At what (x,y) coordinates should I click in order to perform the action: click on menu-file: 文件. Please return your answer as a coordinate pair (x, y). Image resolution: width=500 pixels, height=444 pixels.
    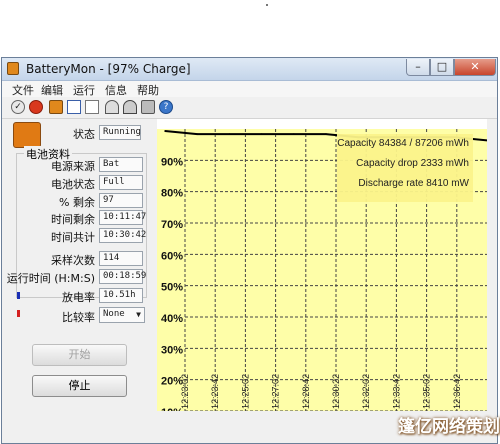
    Looking at the image, I should click on (23, 90).